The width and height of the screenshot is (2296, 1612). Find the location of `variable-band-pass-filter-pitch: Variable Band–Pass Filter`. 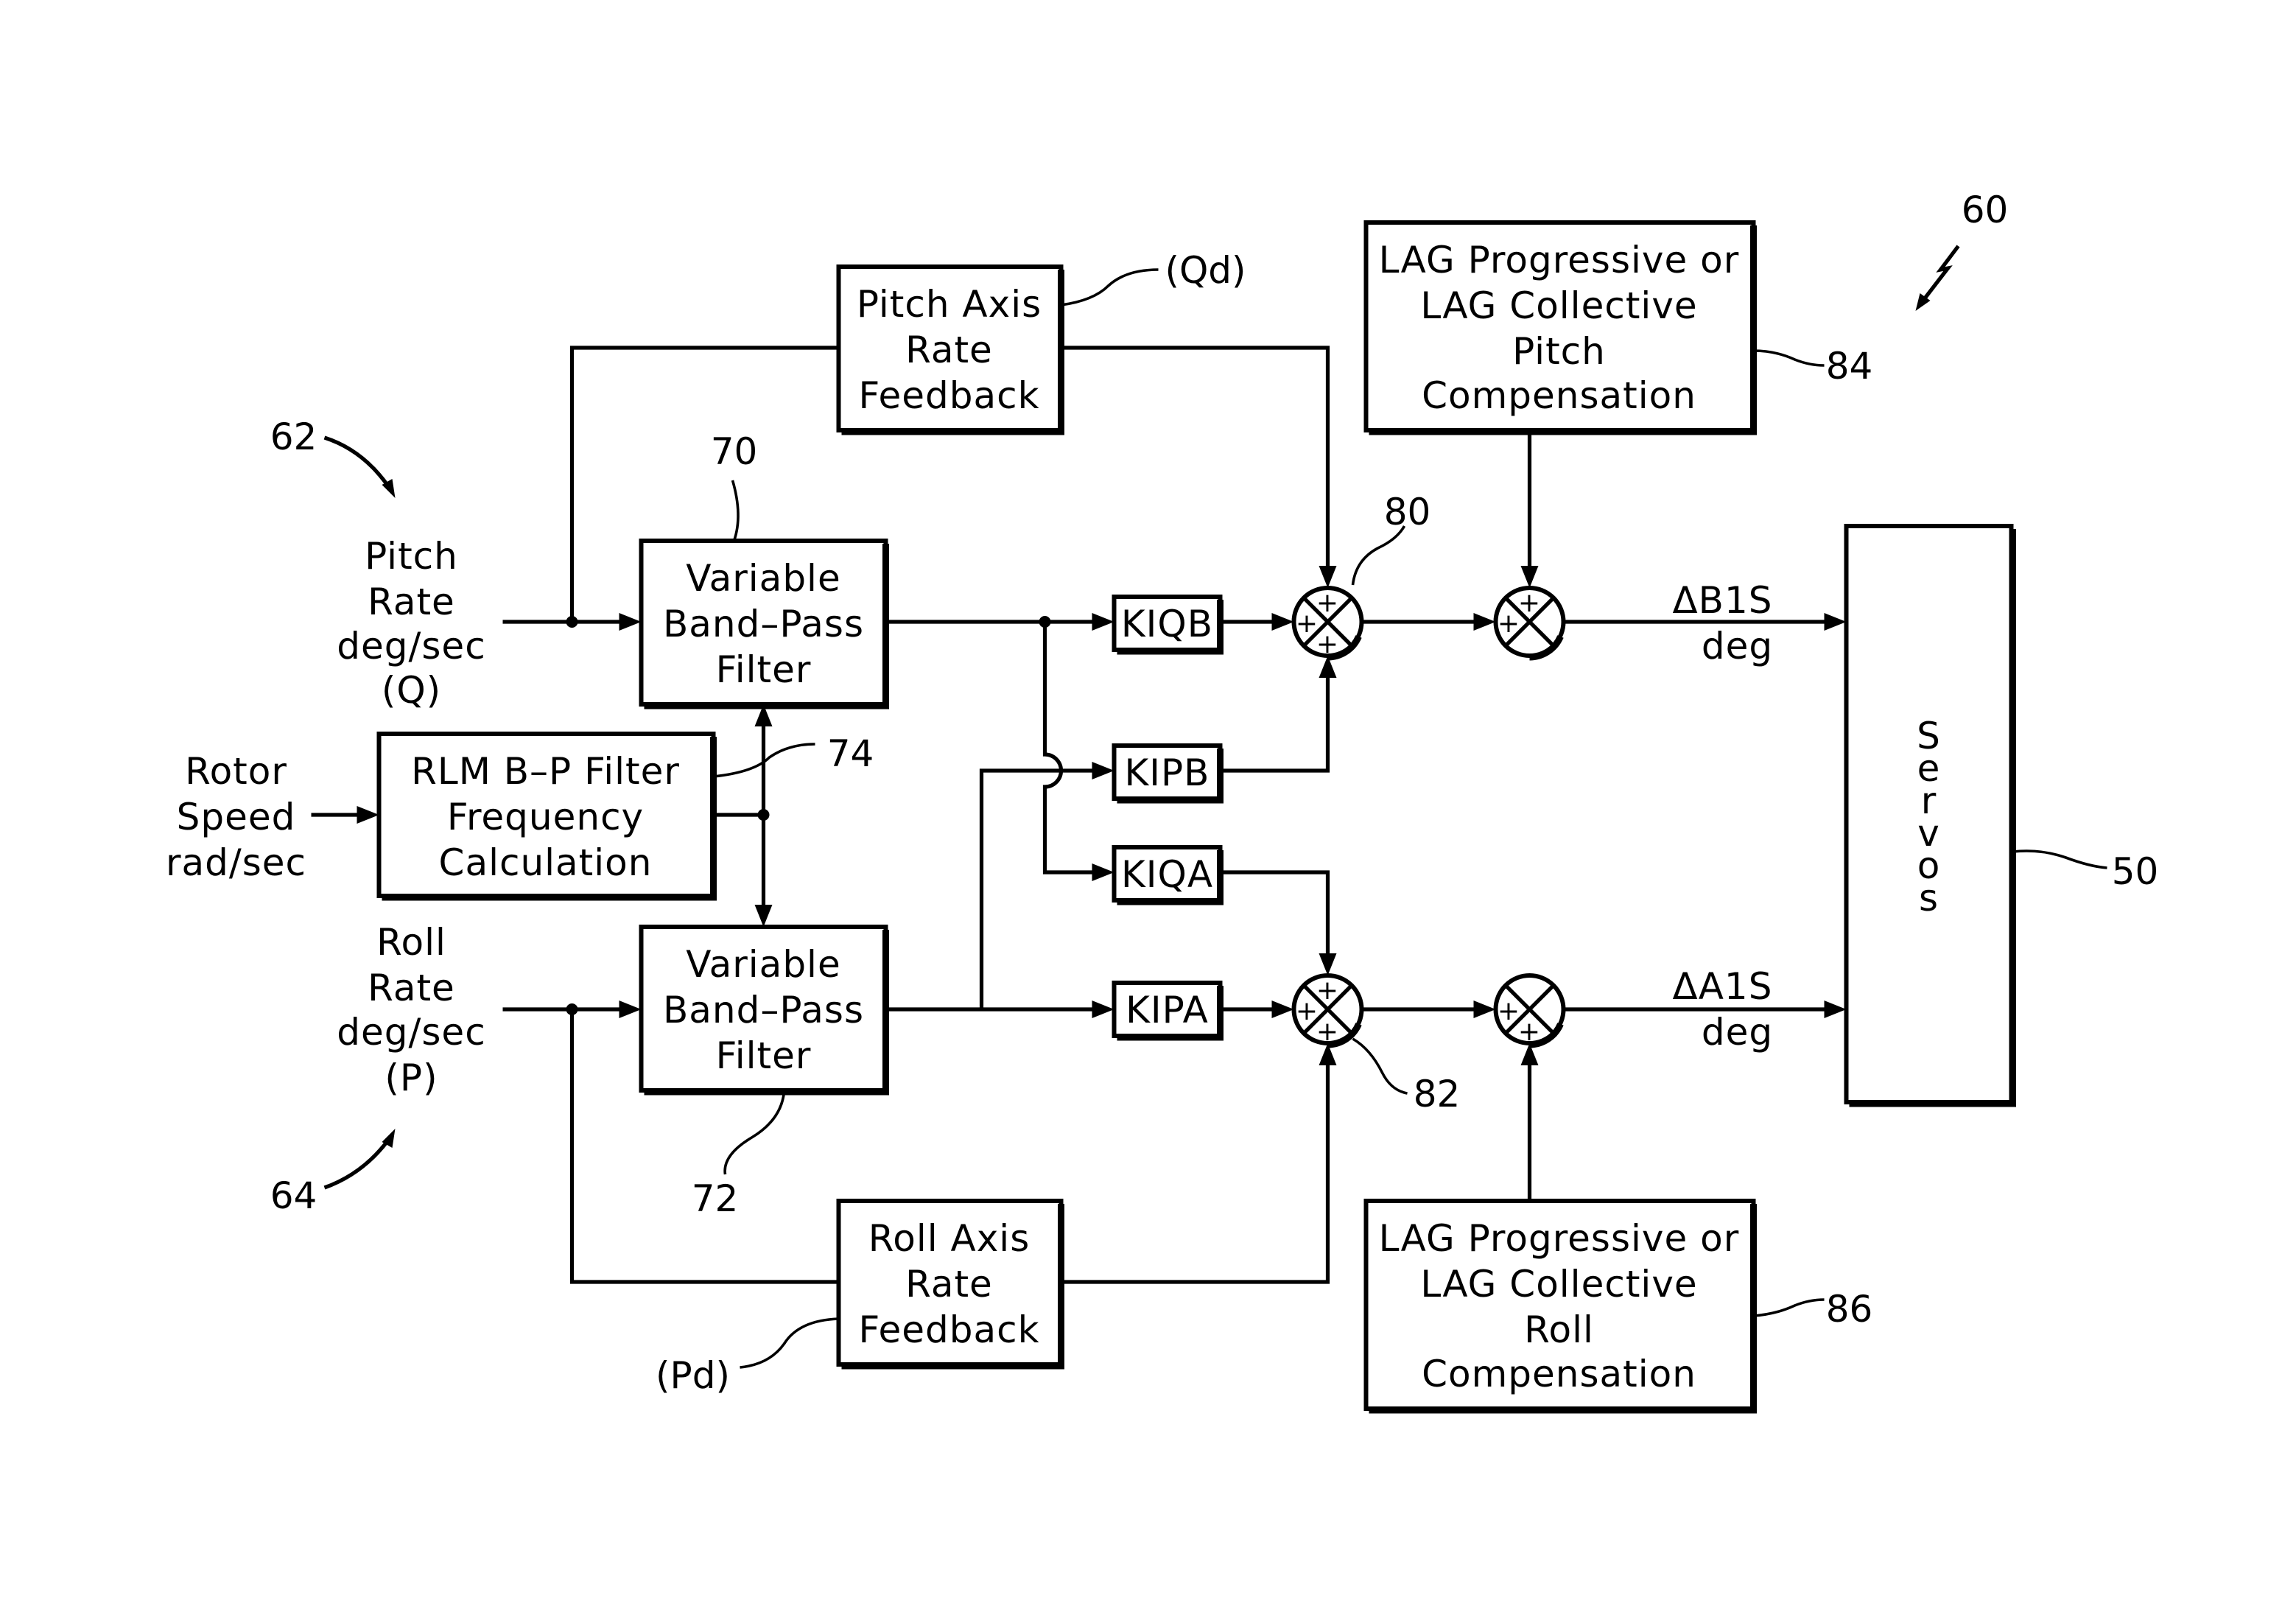

variable-band-pass-filter-pitch: Variable Band–Pass Filter is located at coordinates (764, 624).